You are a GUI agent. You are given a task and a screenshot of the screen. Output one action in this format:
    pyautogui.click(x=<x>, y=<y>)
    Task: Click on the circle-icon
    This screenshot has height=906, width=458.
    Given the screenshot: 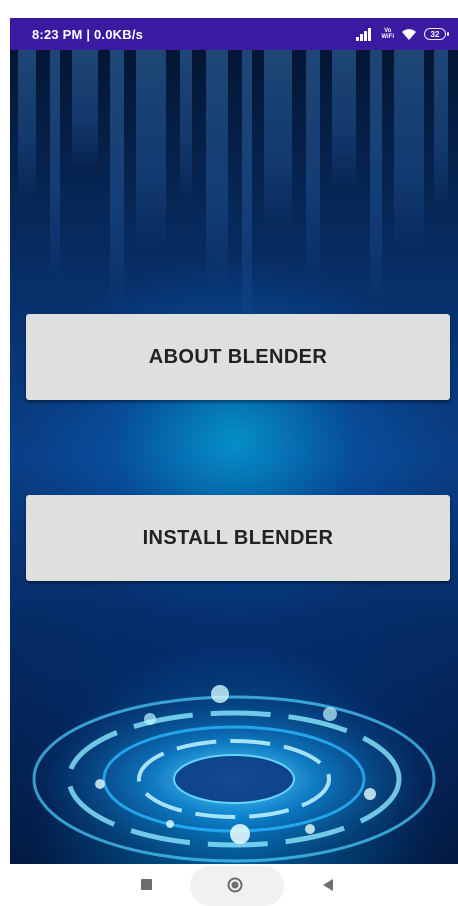 What is the action you would take?
    pyautogui.click(x=235, y=885)
    